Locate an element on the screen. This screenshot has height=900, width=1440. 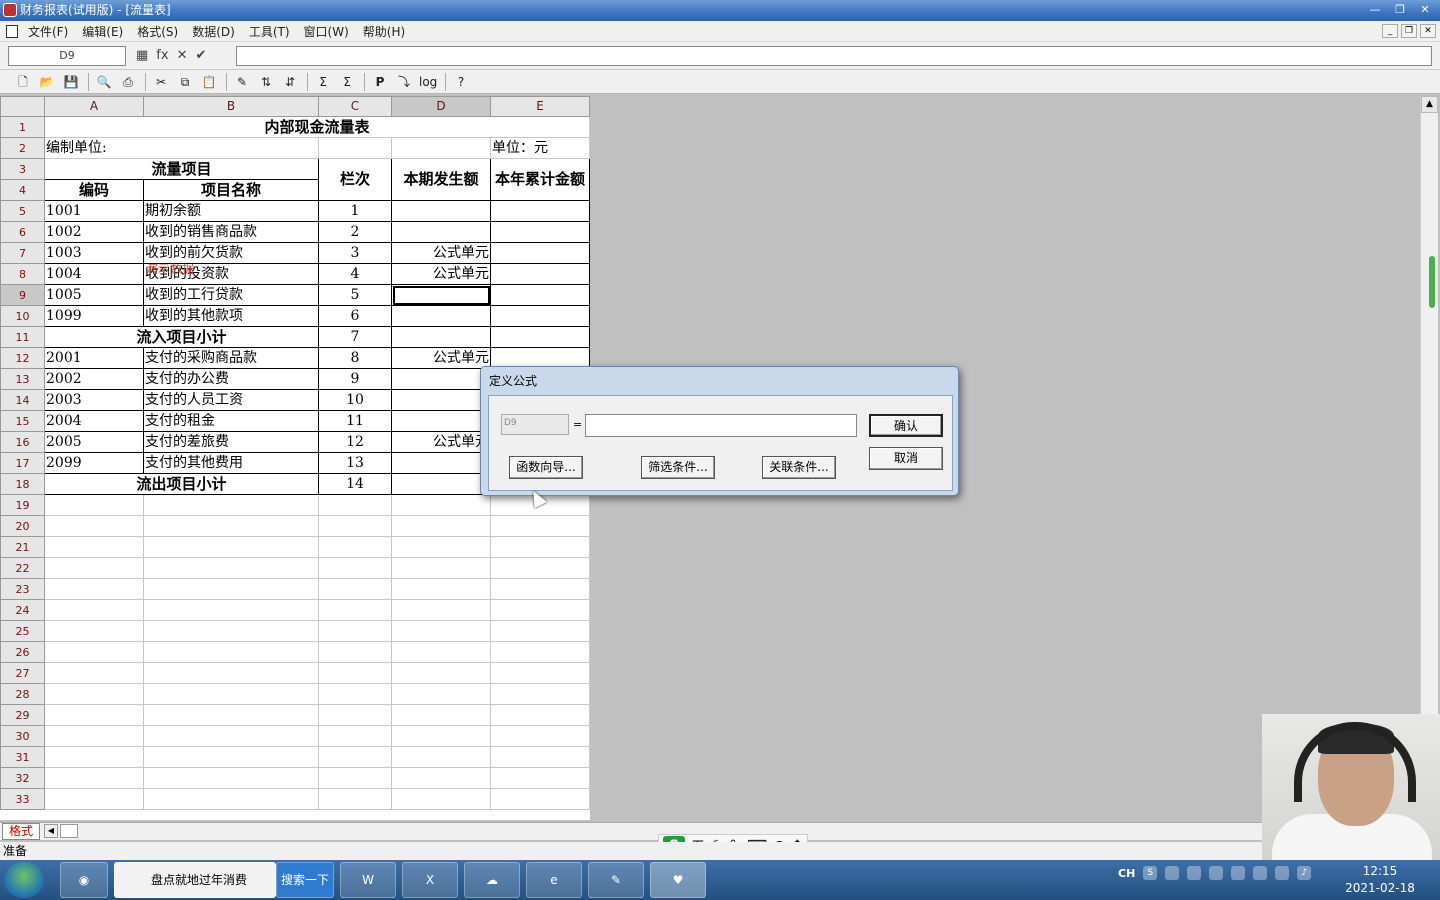
subtotal-label: 流出项目小计 is located at coordinates (181, 484).